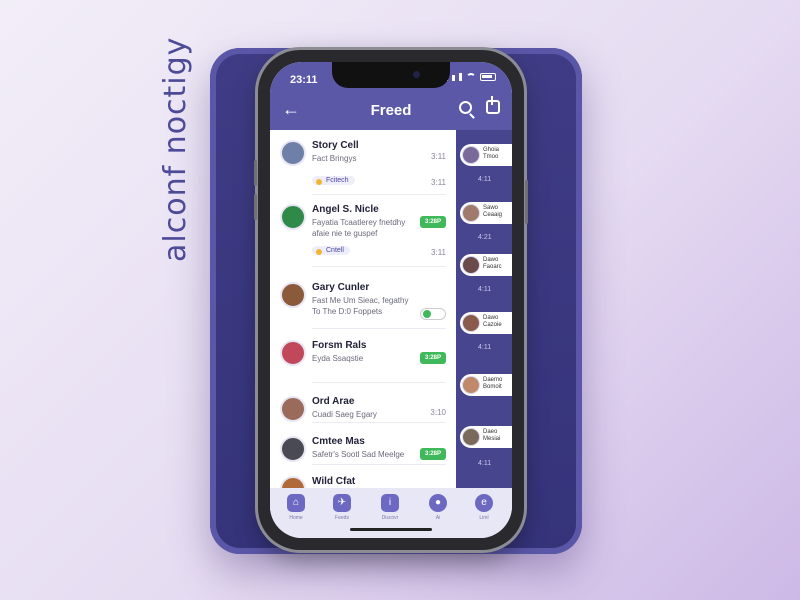 This screenshot has height=600, width=800. Describe the element at coordinates (379, 183) in the screenshot. I see `tag-row: Fcitech 3:11` at that location.